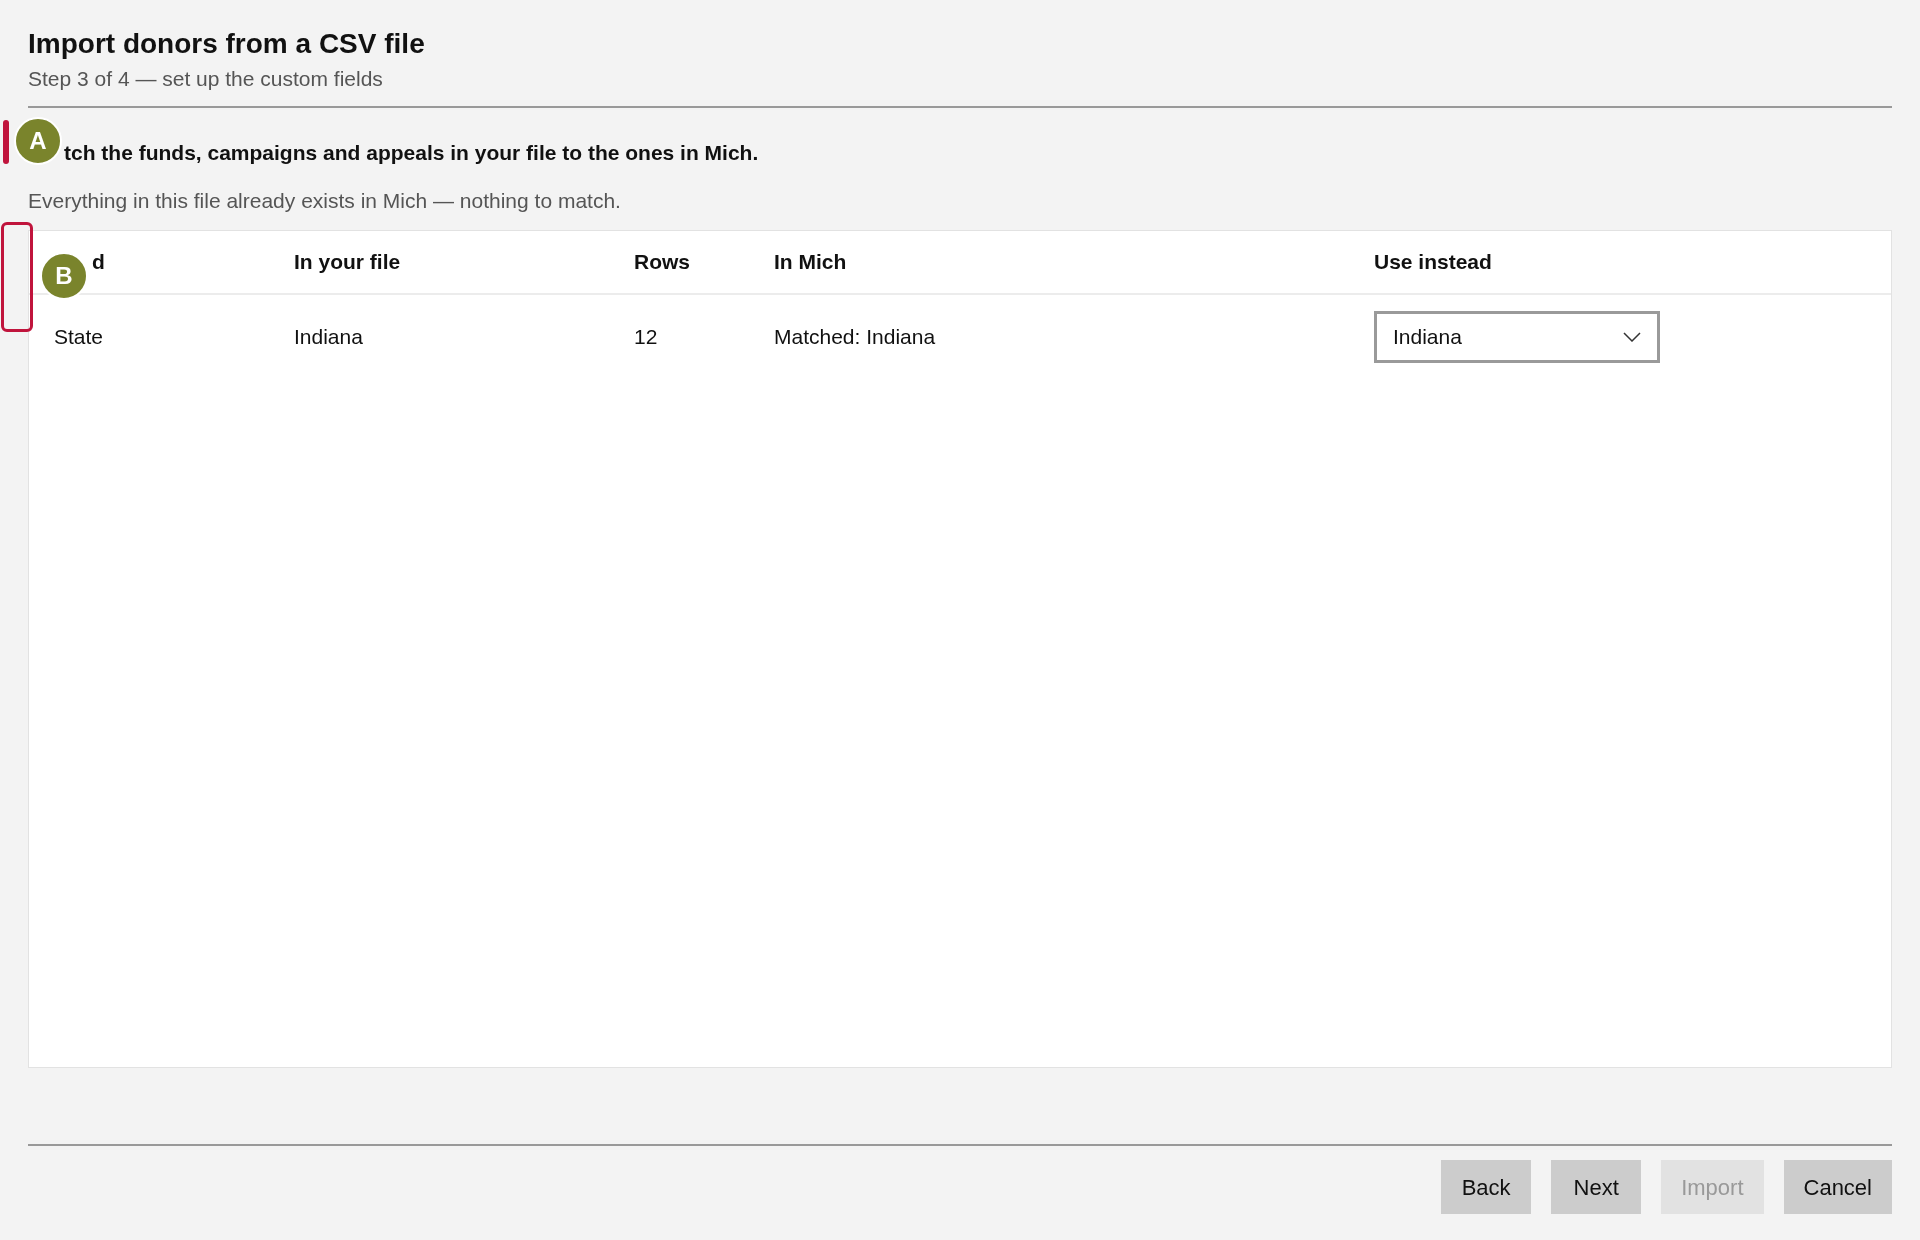 This screenshot has width=1920, height=1240. I want to click on column-header: In your file, so click(347, 262).